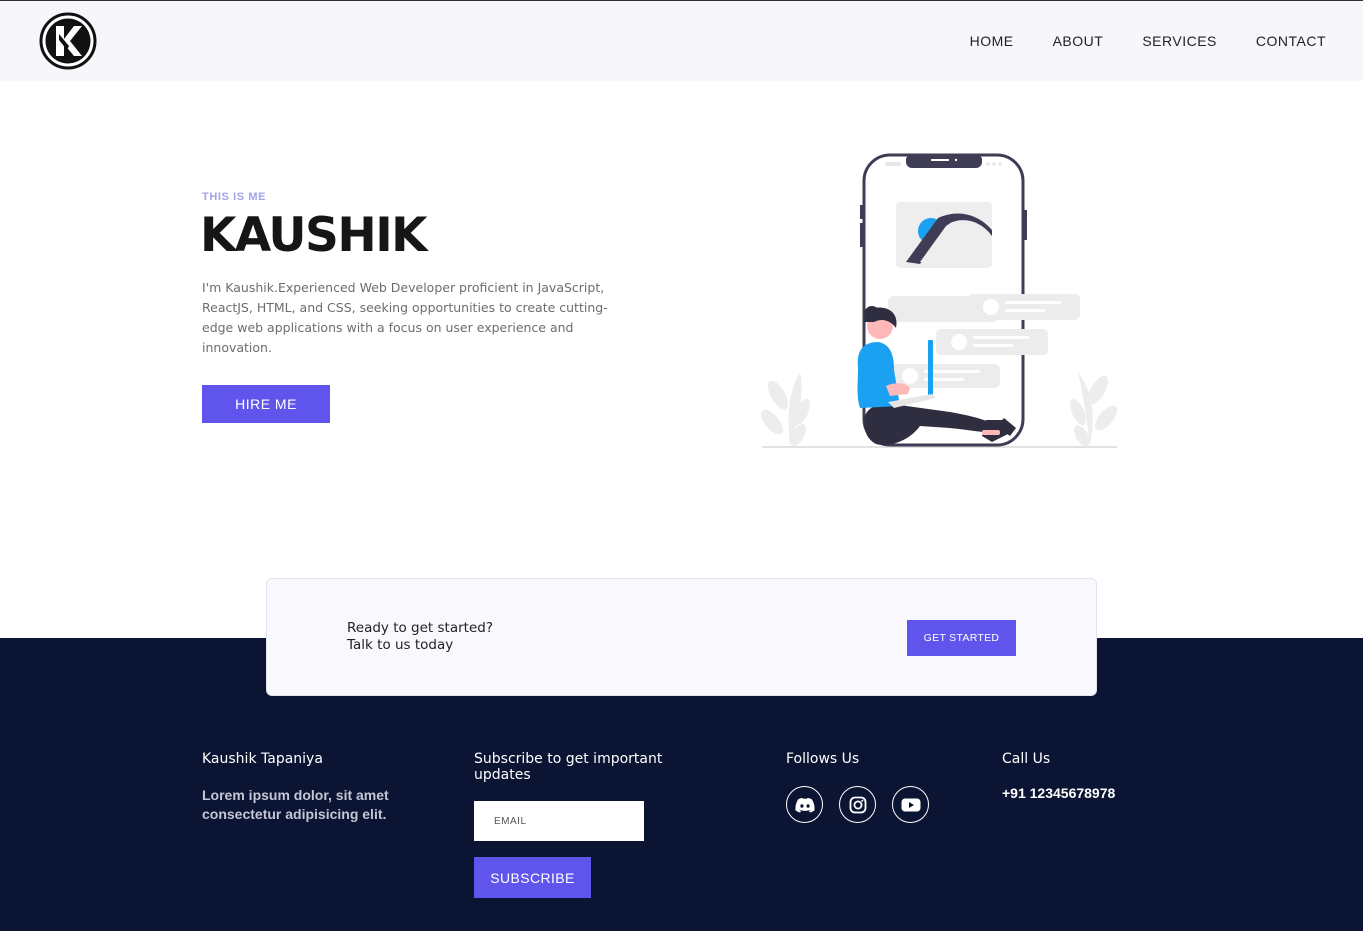  What do you see at coordinates (1078, 41) in the screenshot?
I see `nav-about: ABOUT` at bounding box center [1078, 41].